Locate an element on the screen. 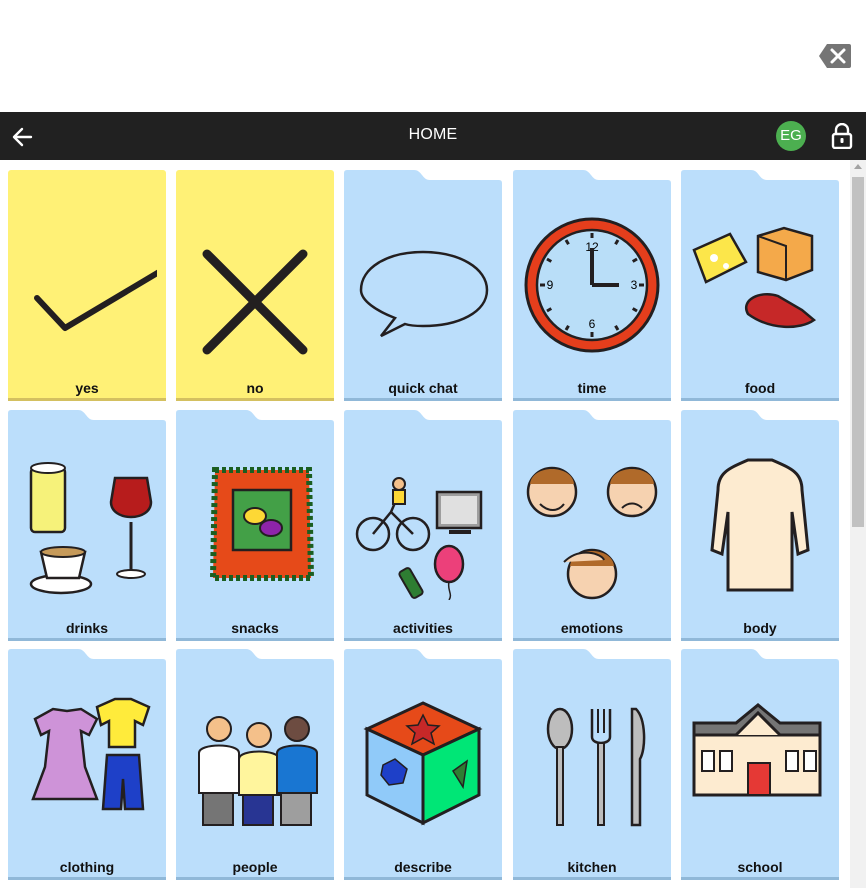 Image resolution: width=866 pixels, height=888 pixels. tile-label: no is located at coordinates (255, 388).